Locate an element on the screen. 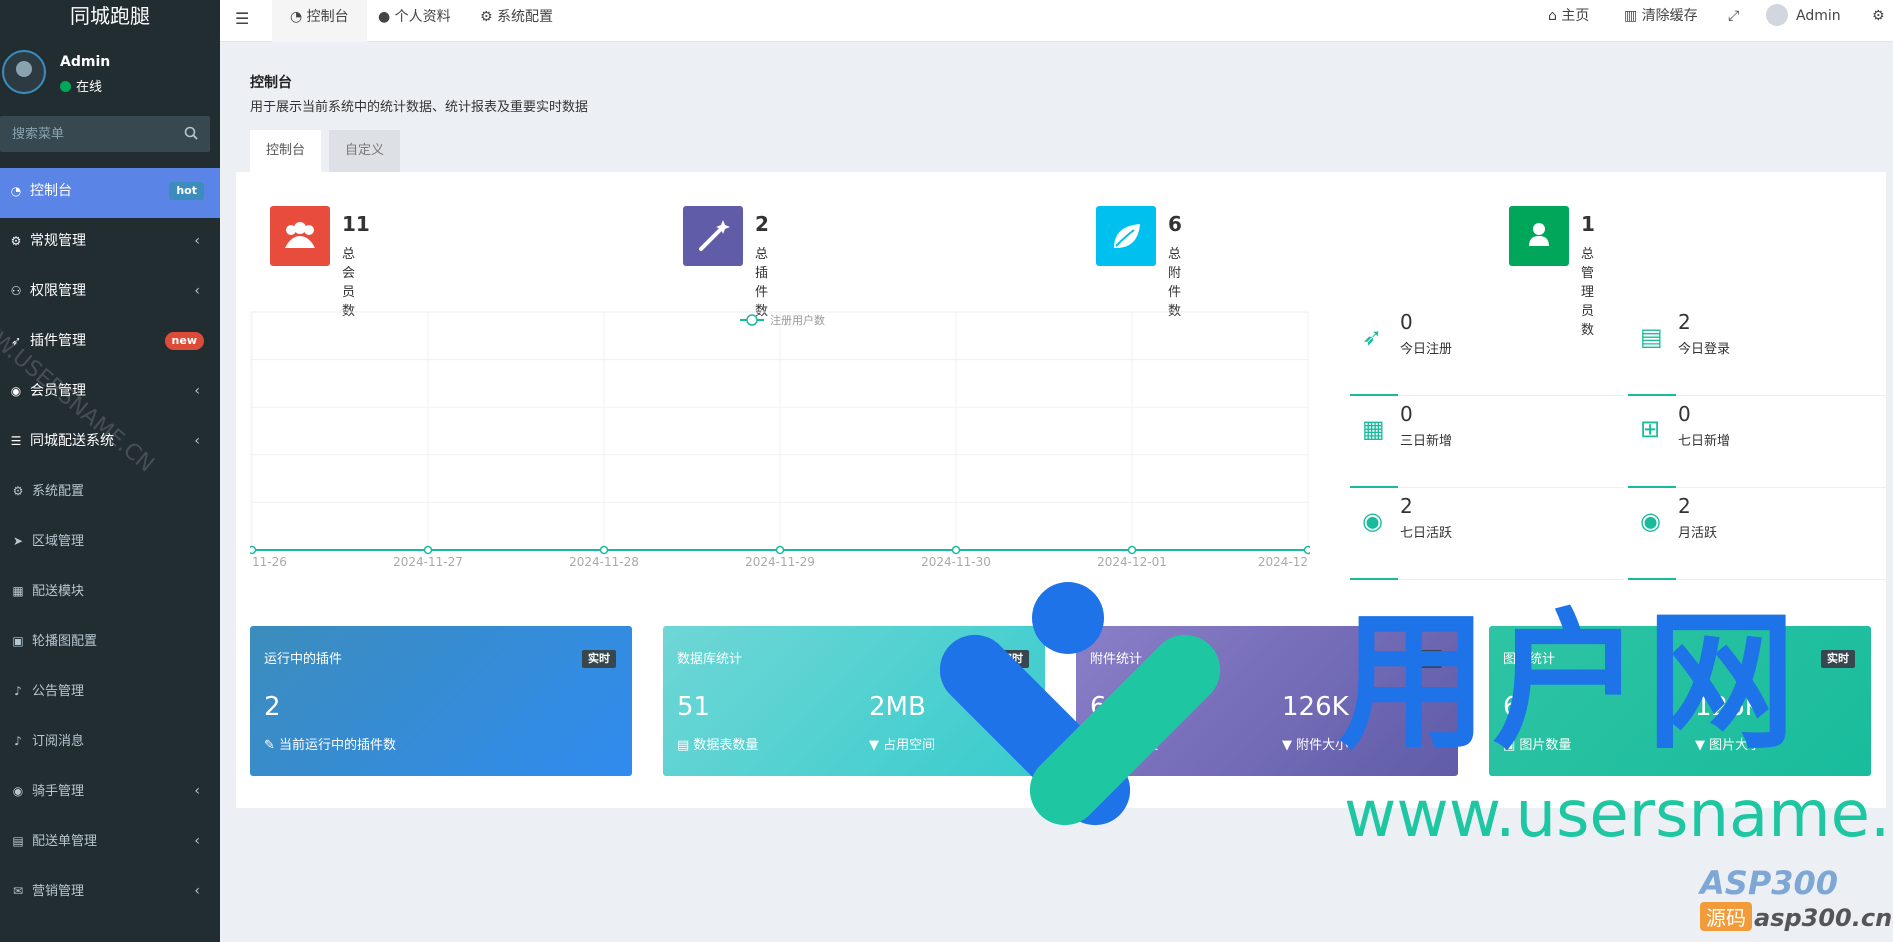  stat-value: 6 is located at coordinates (1175, 224).